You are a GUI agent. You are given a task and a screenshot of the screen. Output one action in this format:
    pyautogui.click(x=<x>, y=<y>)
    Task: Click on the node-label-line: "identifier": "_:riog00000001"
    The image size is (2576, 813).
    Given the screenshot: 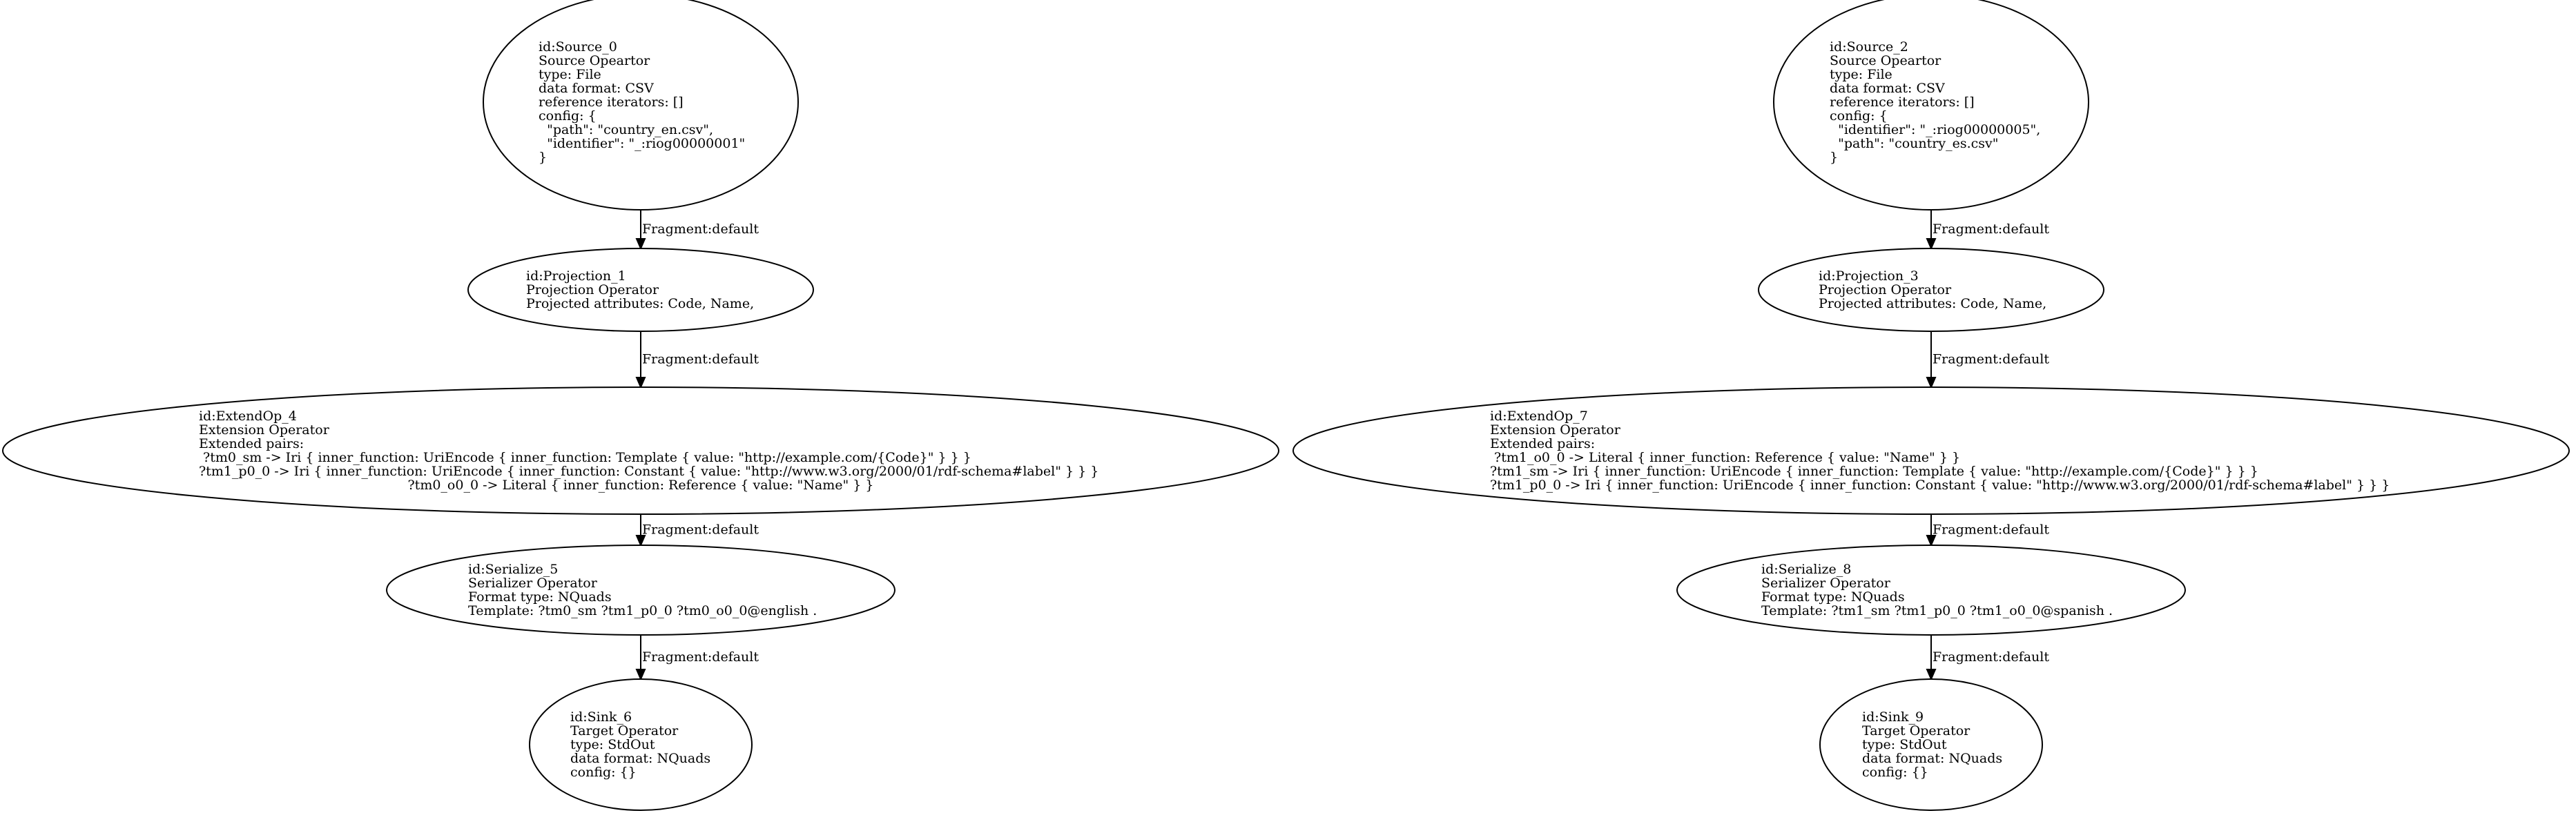 What is the action you would take?
    pyautogui.click(x=642, y=143)
    